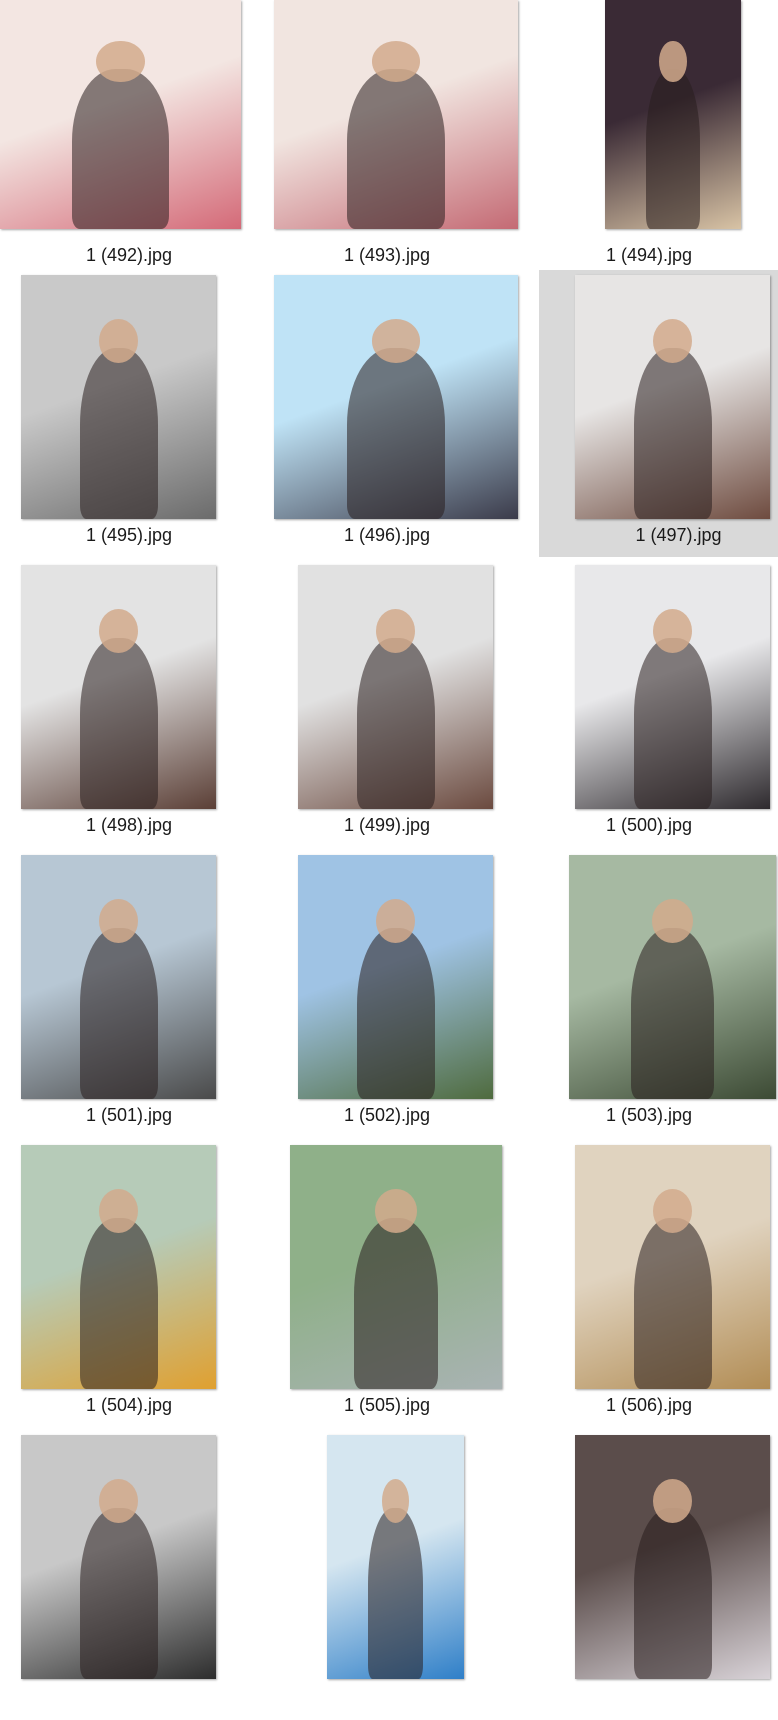 The image size is (778, 1720). I want to click on file-name: 1 (504).jpg, so click(129, 1405).